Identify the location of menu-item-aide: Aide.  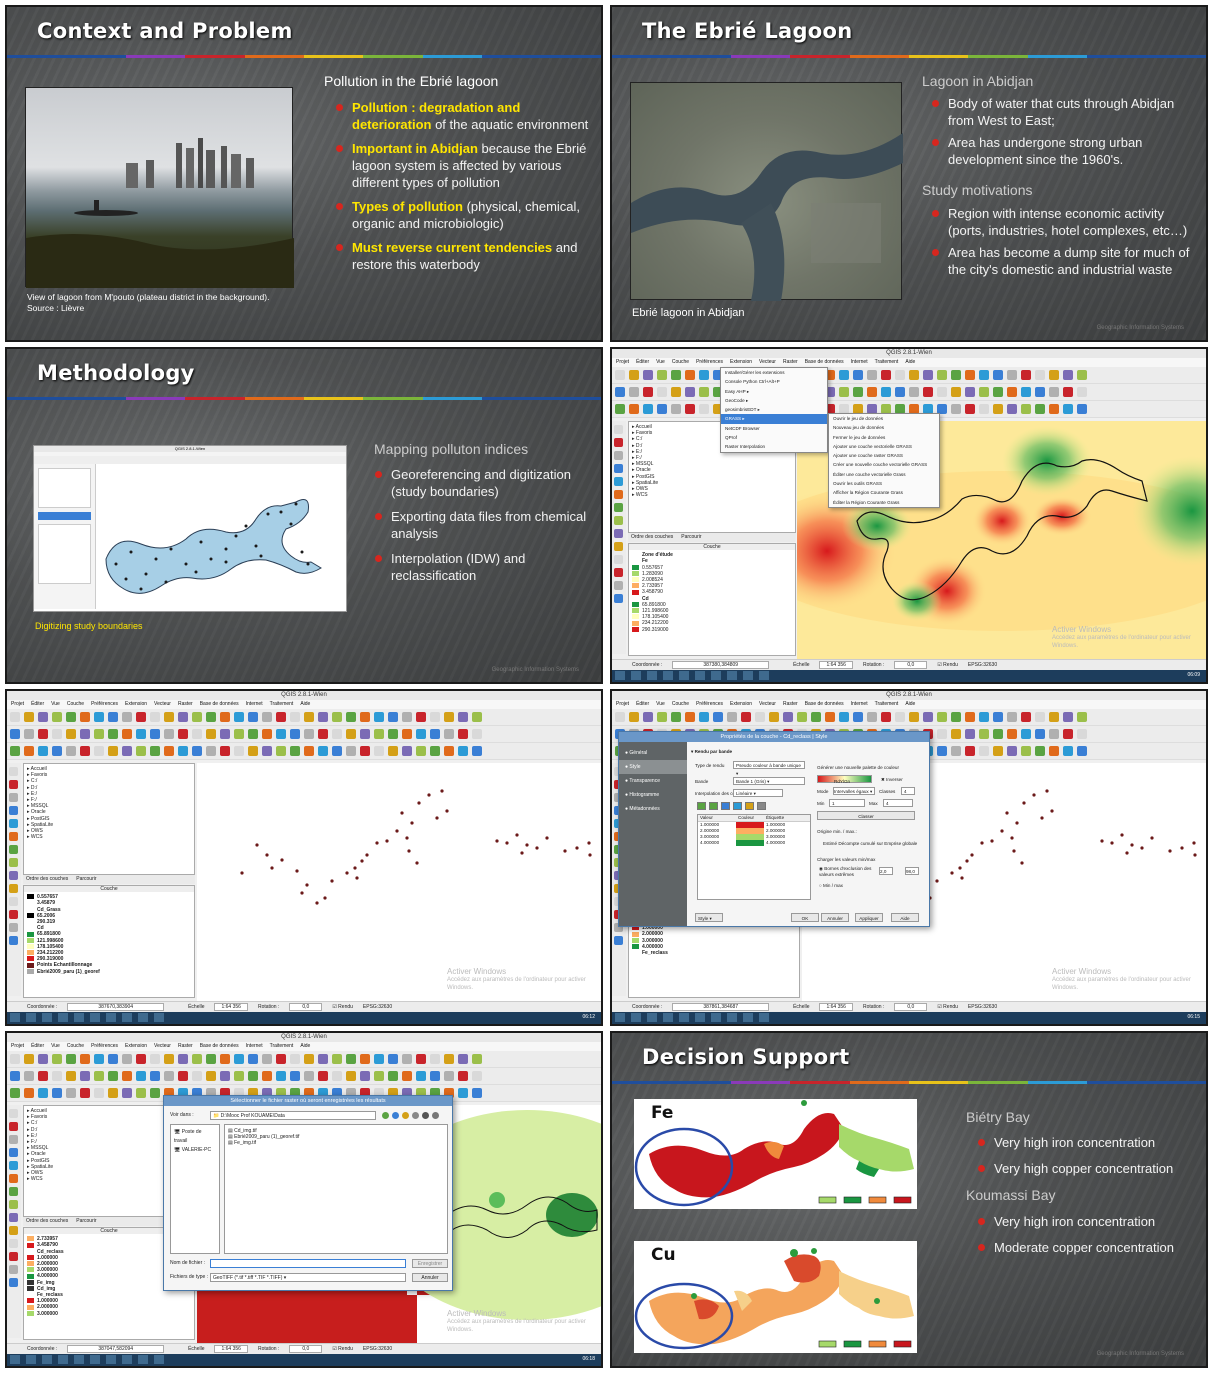
(910, 704).